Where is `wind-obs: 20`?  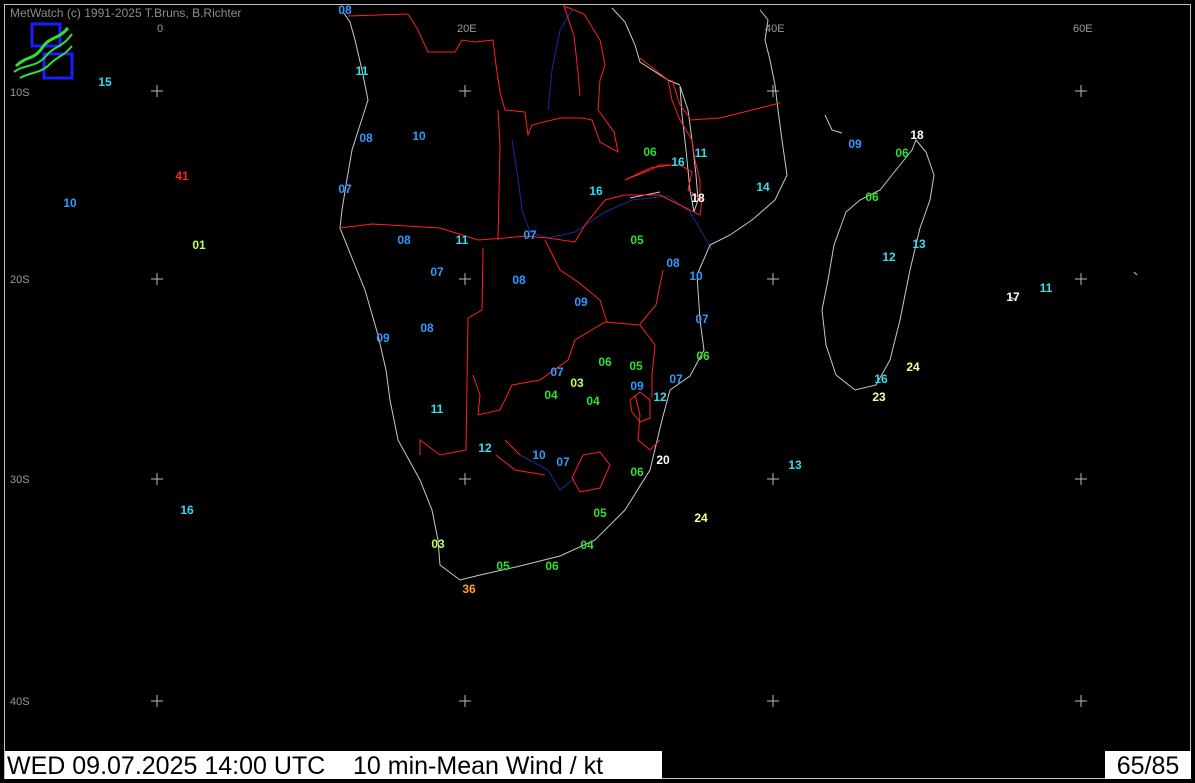 wind-obs: 20 is located at coordinates (663, 460).